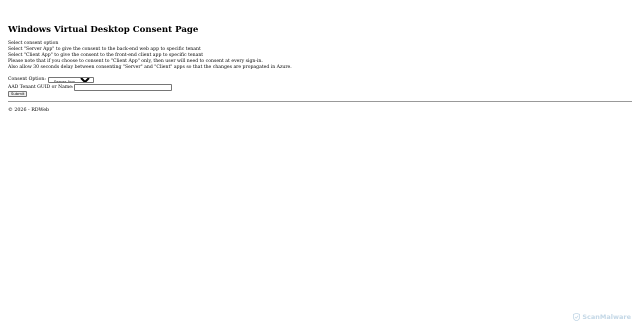  What do you see at coordinates (29, 110) in the screenshot?
I see `footer-copyright: © 2026 - RDWeb` at bounding box center [29, 110].